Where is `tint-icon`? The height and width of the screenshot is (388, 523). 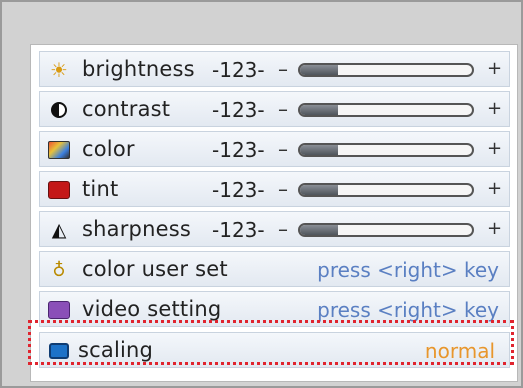
tint-icon is located at coordinates (59, 190).